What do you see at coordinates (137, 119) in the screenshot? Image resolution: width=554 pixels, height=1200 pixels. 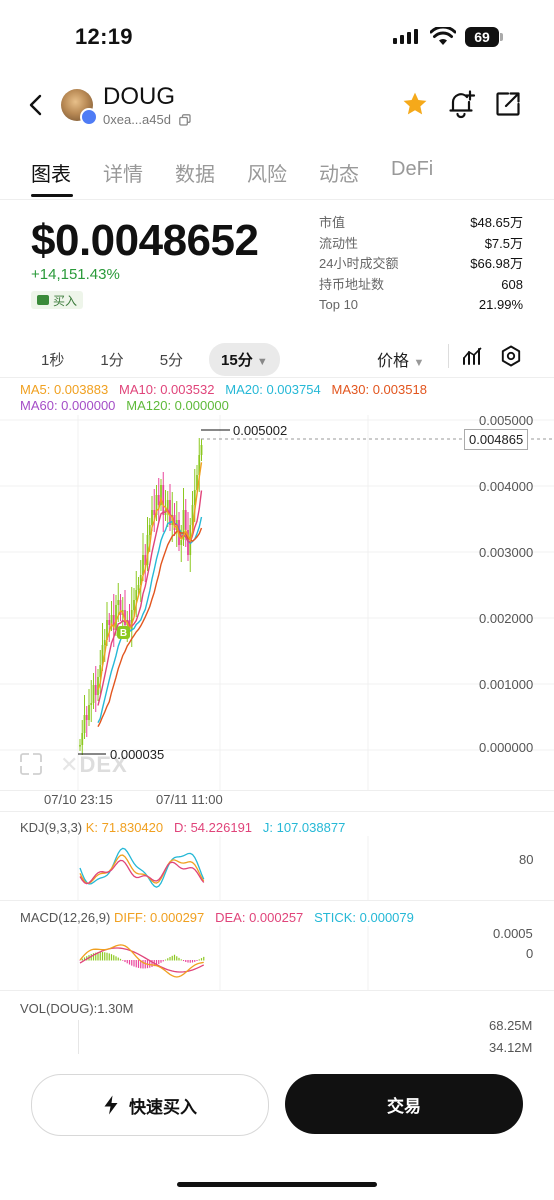 I see `token-address: 0xea...a45d` at bounding box center [137, 119].